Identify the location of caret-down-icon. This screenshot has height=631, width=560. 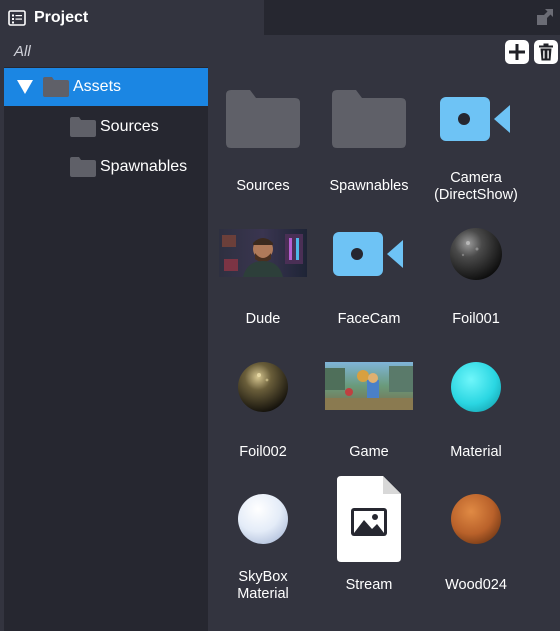
(25, 87).